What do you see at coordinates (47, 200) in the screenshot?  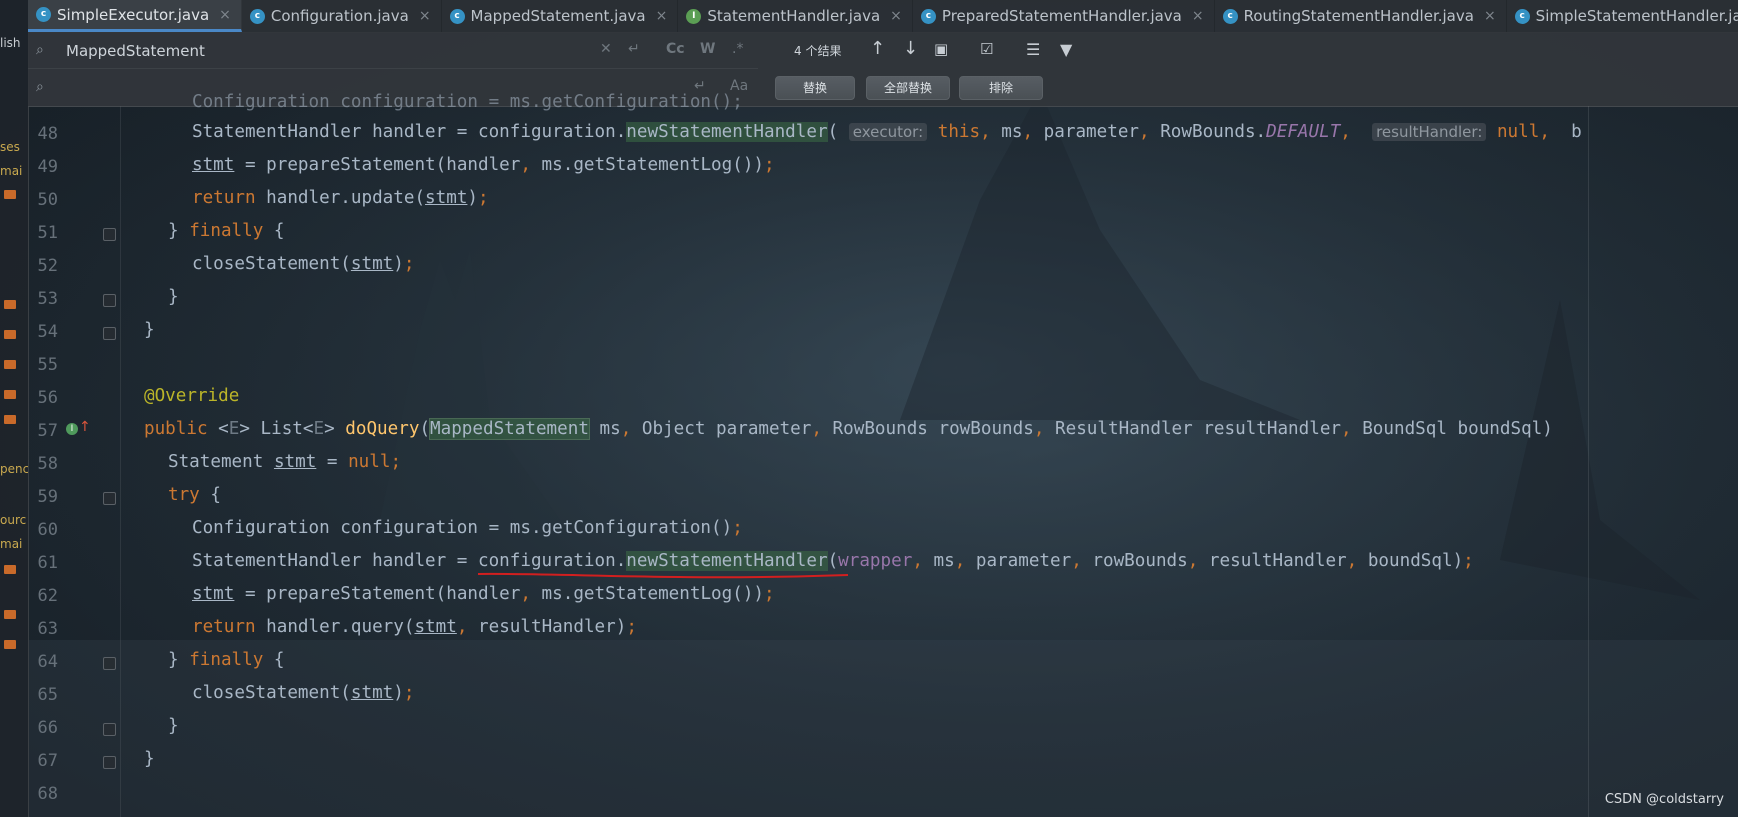 I see `line-number: 50` at bounding box center [47, 200].